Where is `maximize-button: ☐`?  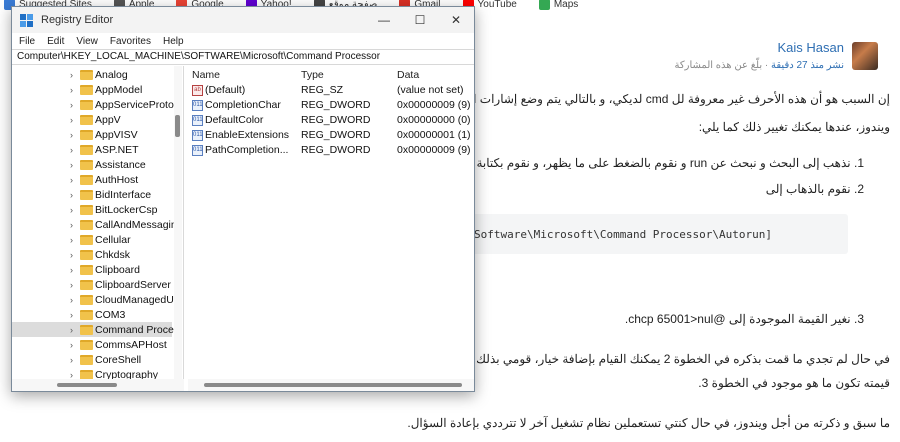 maximize-button: ☐ is located at coordinates (420, 20).